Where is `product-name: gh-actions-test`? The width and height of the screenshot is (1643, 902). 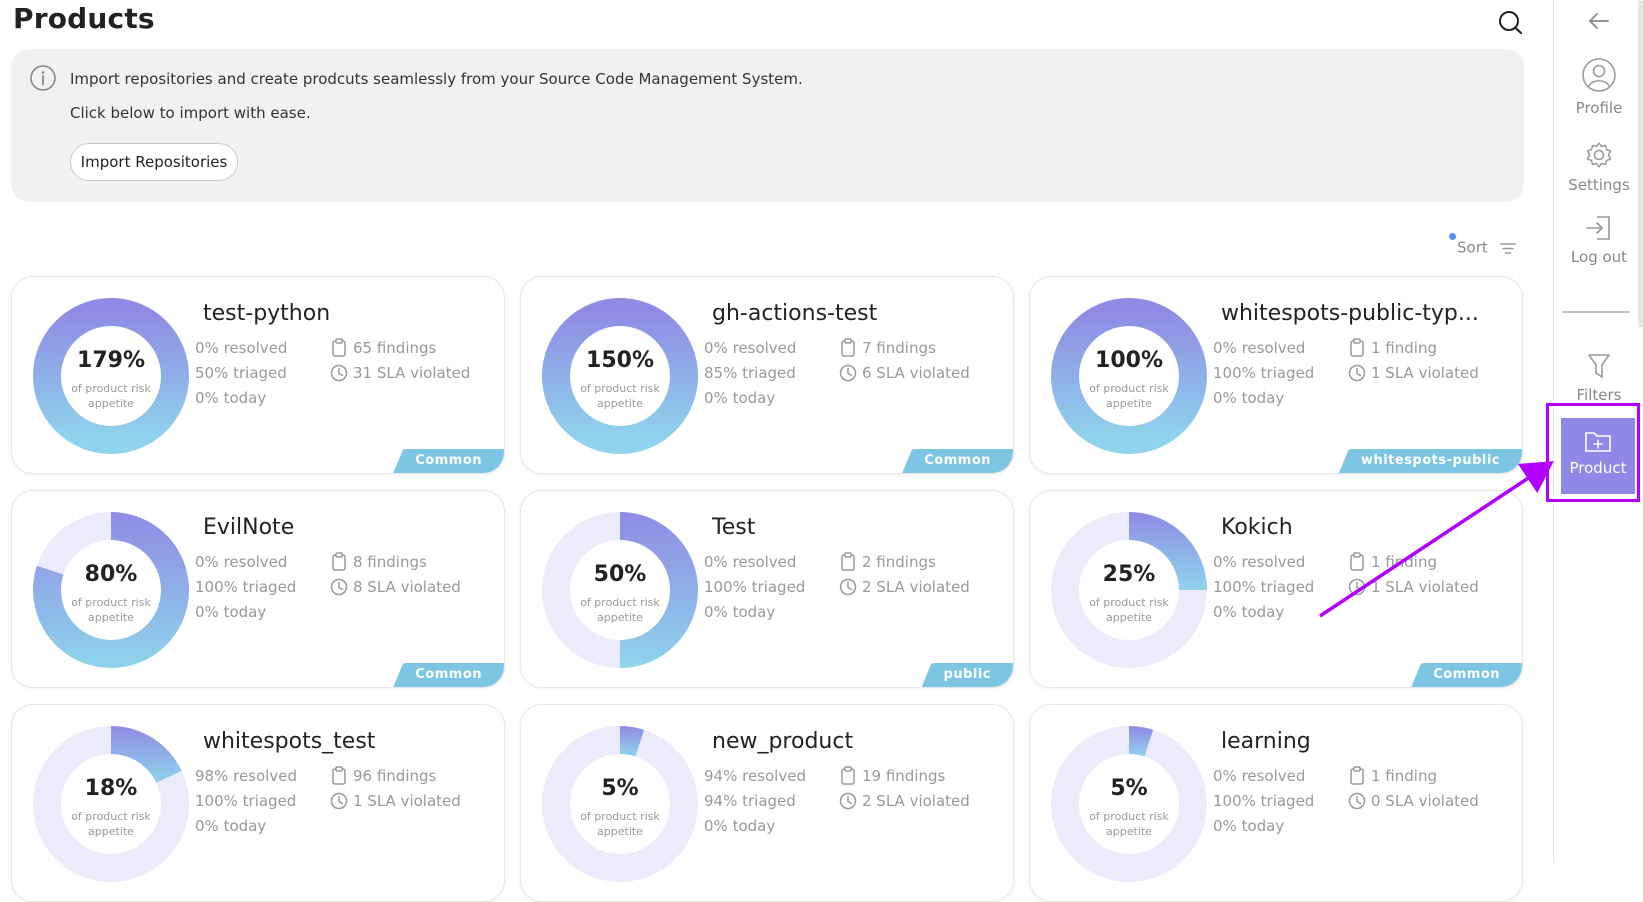 product-name: gh-actions-test is located at coordinates (795, 313).